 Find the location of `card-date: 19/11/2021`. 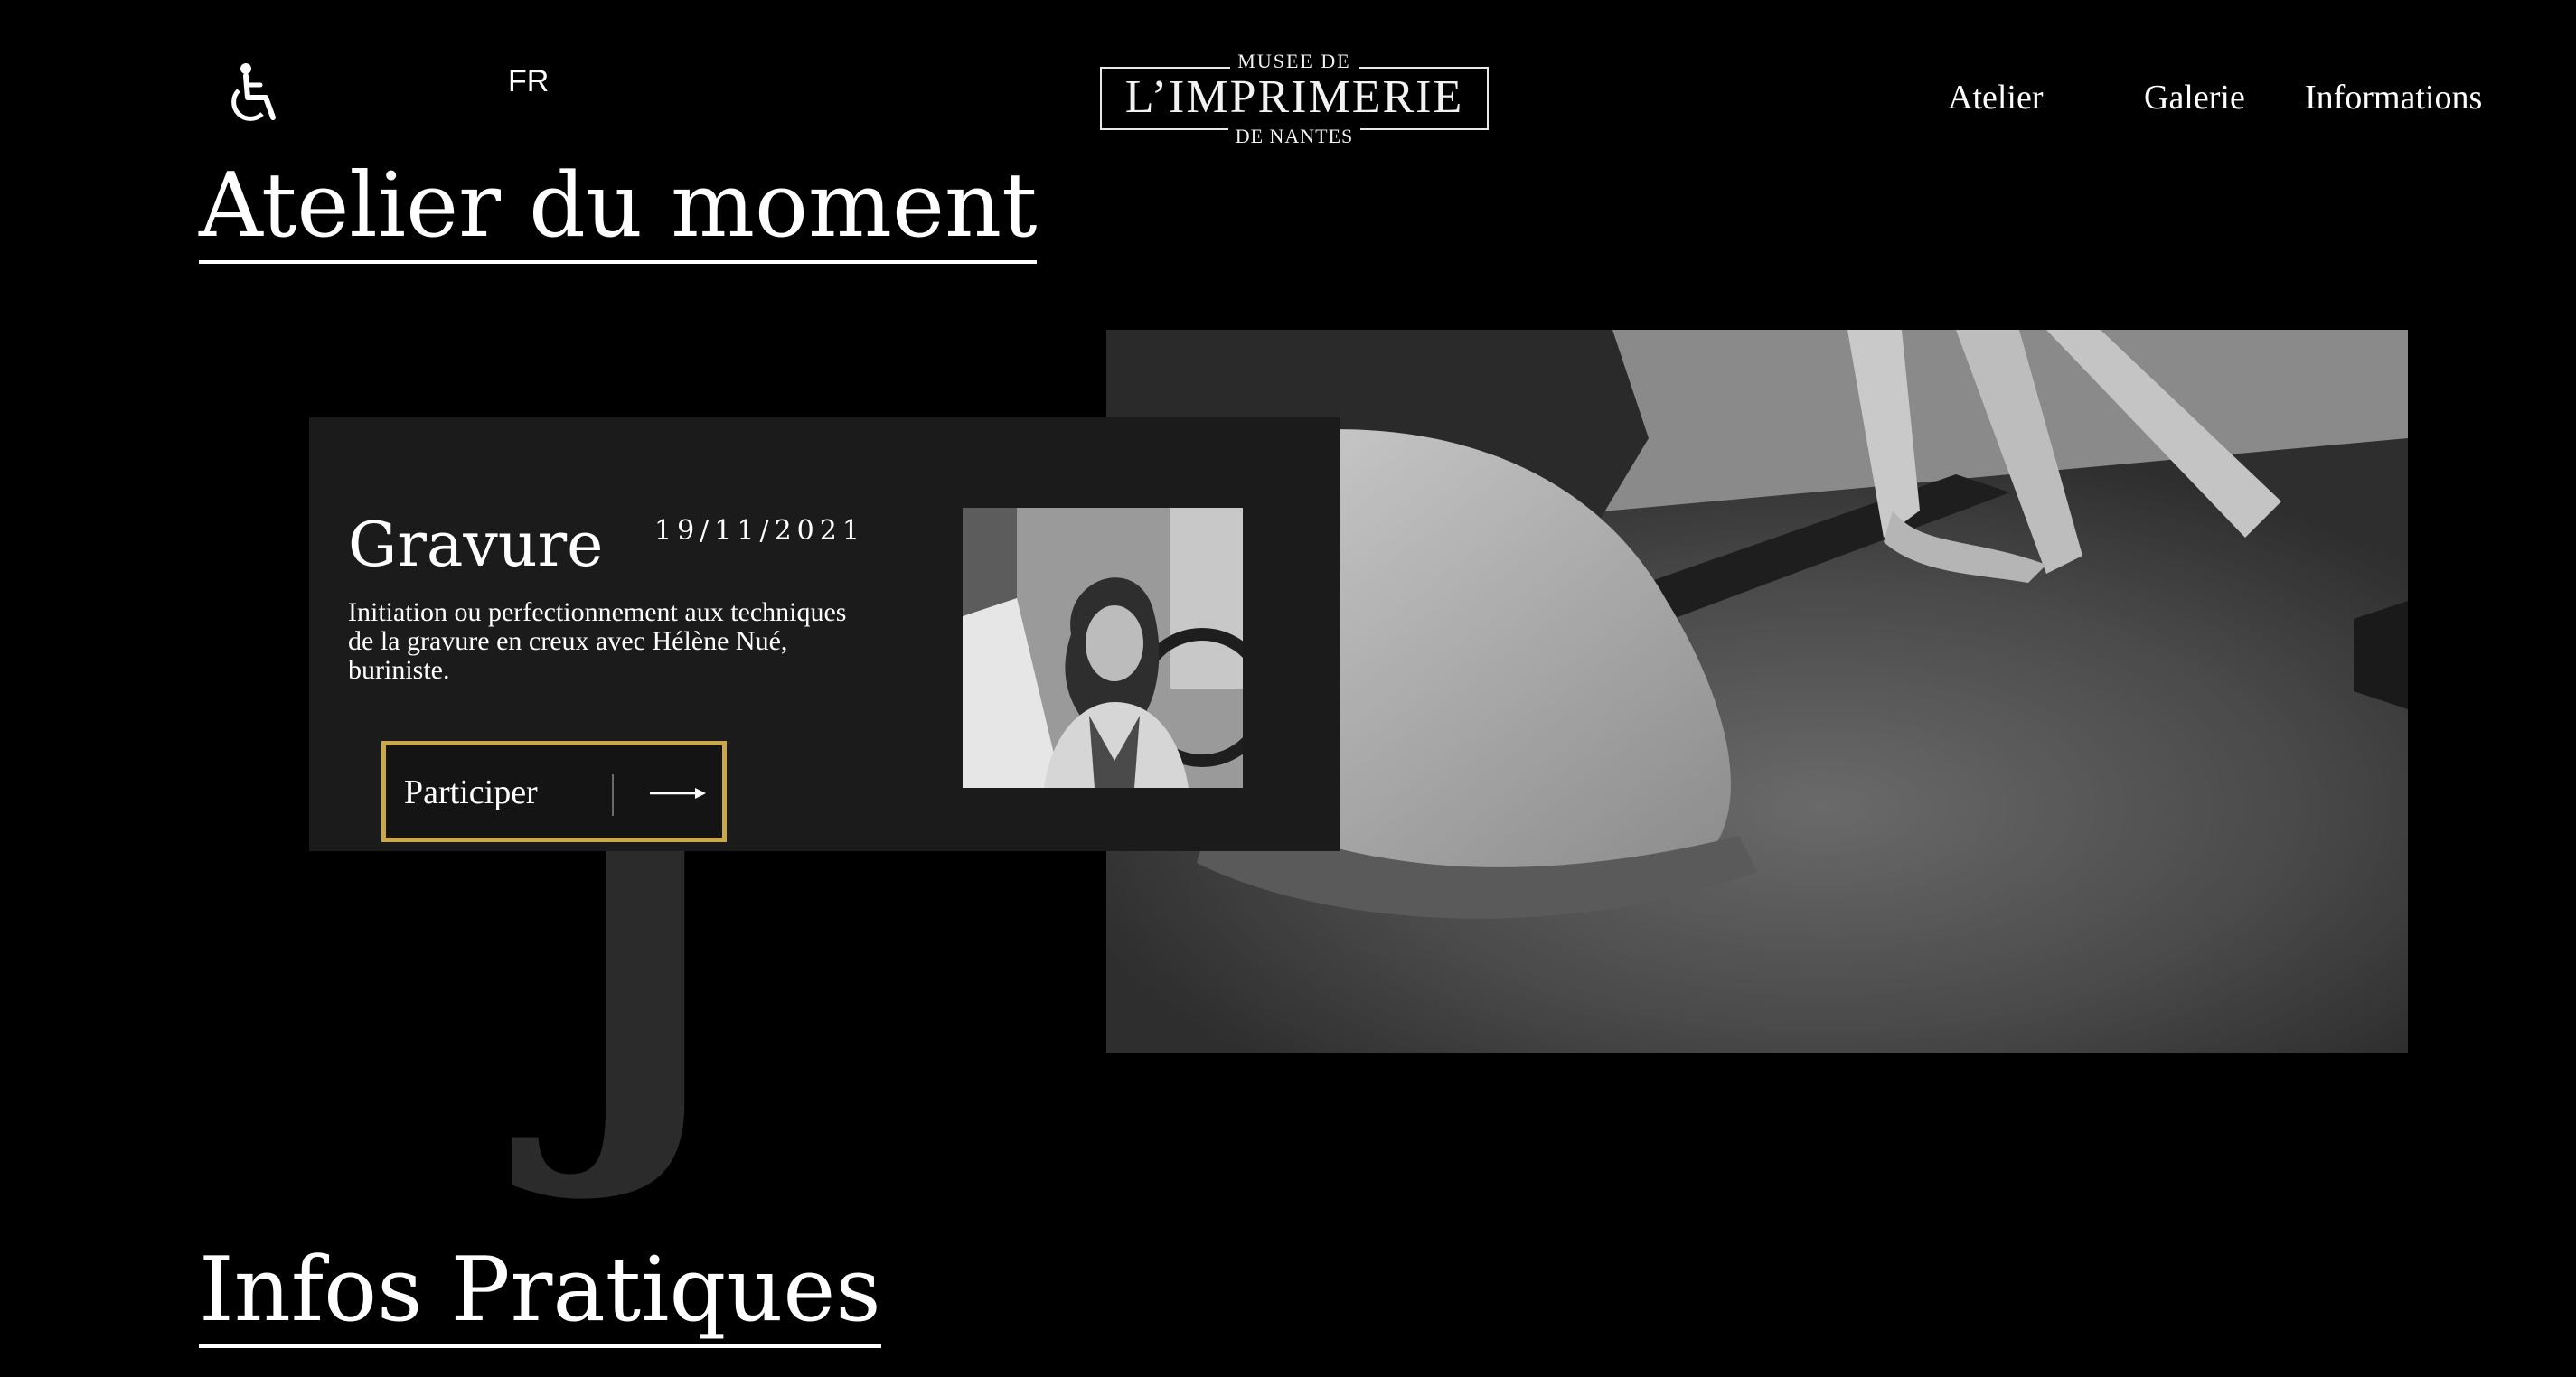

card-date: 19/11/2021 is located at coordinates (760, 531).